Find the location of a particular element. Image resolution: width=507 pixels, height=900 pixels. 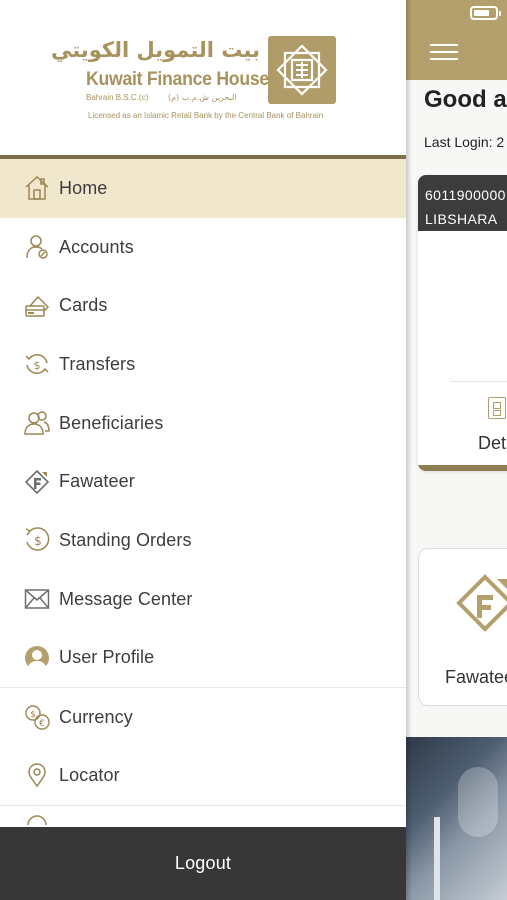

fawateer-quick-action: Fawateer is located at coordinates (462, 627).